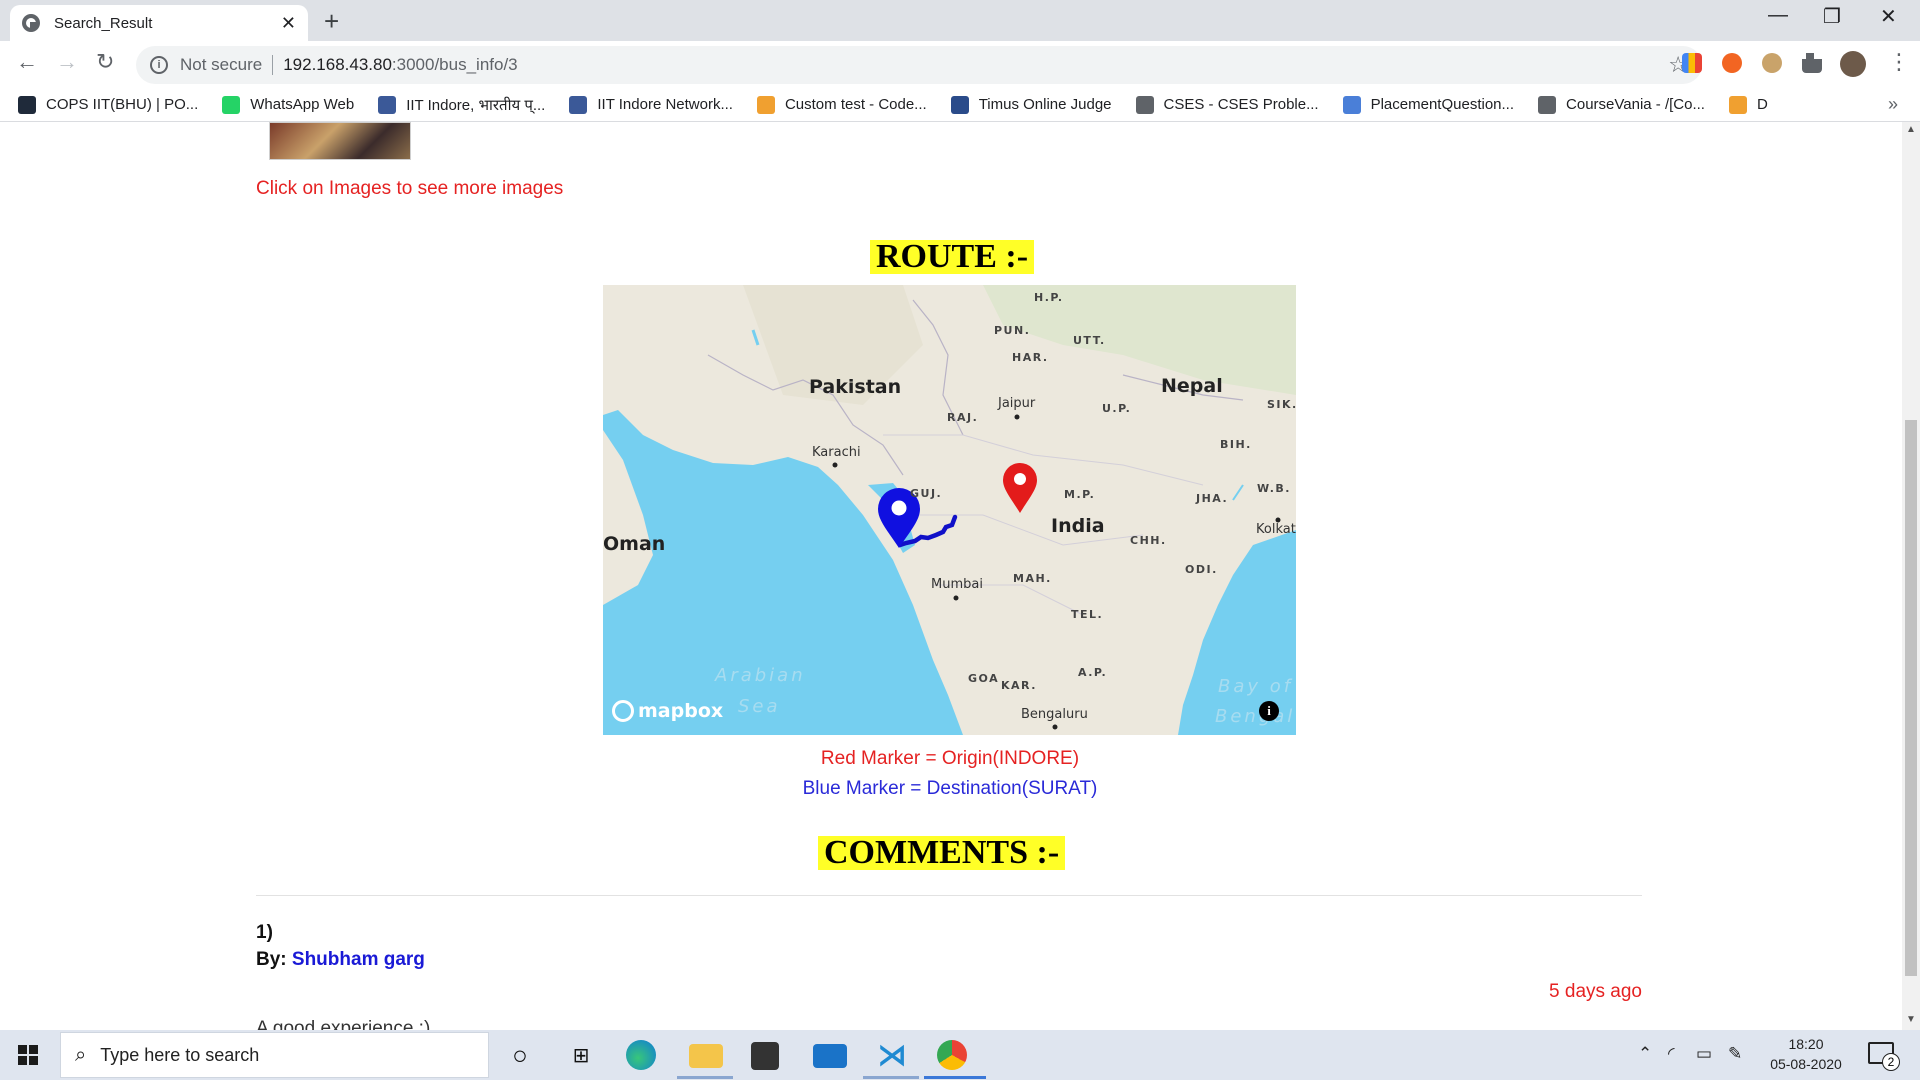 The height and width of the screenshot is (1080, 1920). I want to click on info-icon: i, so click(159, 65).